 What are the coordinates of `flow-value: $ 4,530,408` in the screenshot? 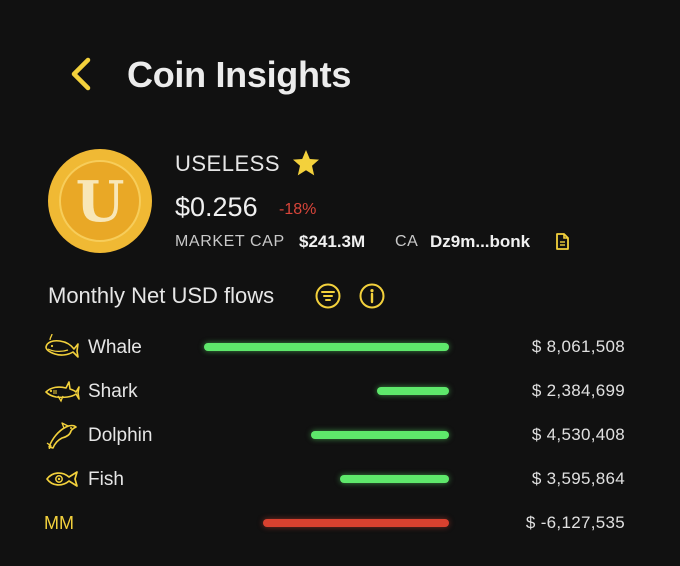 It's located at (578, 434).